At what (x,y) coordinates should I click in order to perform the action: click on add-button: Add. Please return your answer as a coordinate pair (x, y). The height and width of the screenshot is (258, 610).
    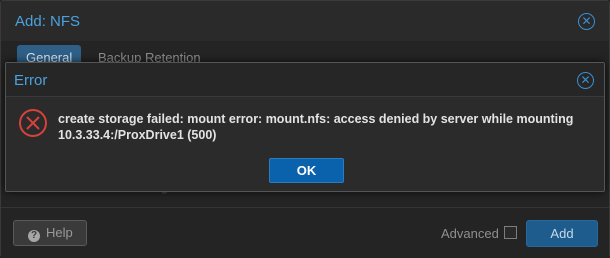
    Looking at the image, I should click on (562, 233).